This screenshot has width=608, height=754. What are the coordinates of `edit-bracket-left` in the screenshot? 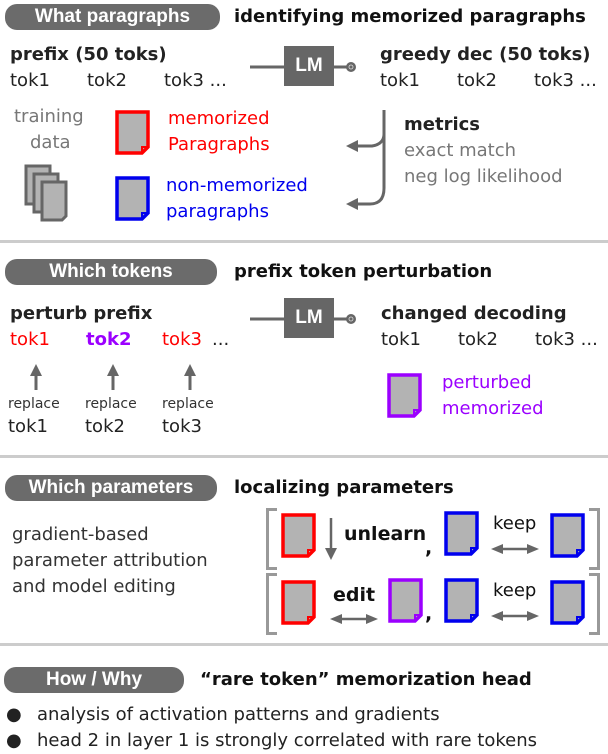 It's located at (271, 604).